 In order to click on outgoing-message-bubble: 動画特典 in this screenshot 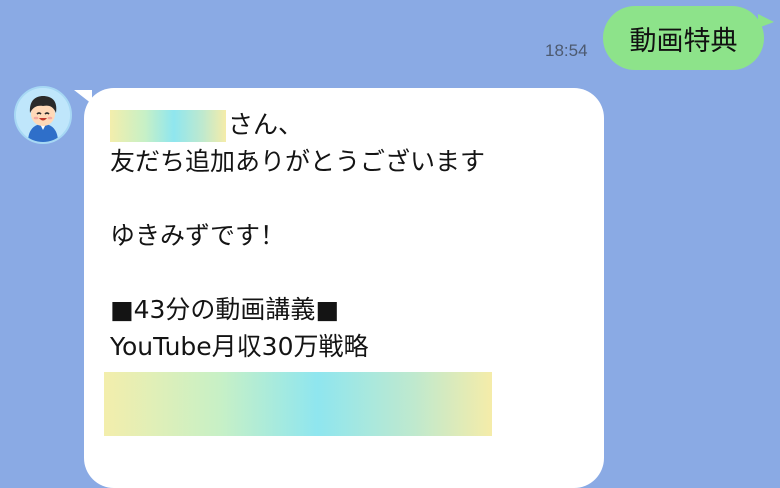, I will do `click(688, 38)`.